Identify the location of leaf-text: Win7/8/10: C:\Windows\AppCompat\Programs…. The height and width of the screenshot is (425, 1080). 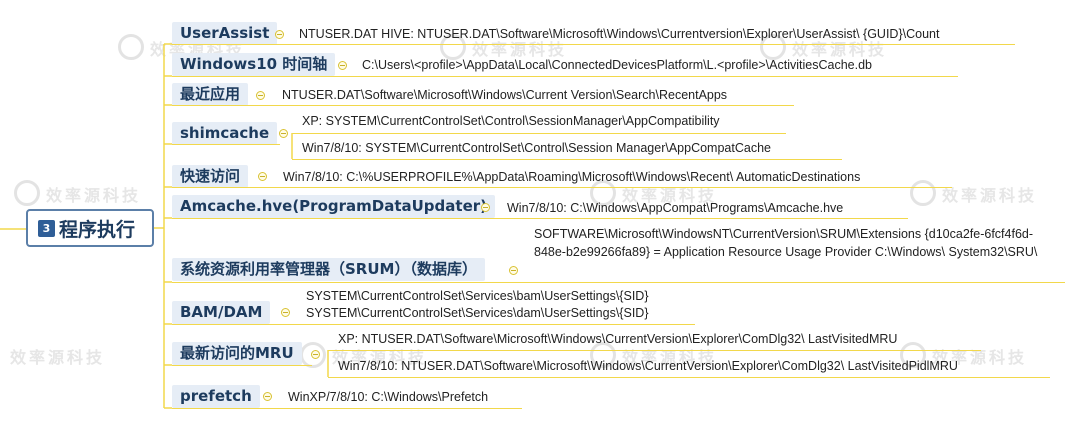
(675, 208).